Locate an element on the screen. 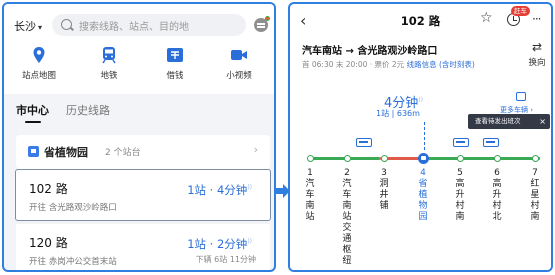 Image resolution: width=555 pixels, height=275 pixels. video-icon is located at coordinates (239, 55).